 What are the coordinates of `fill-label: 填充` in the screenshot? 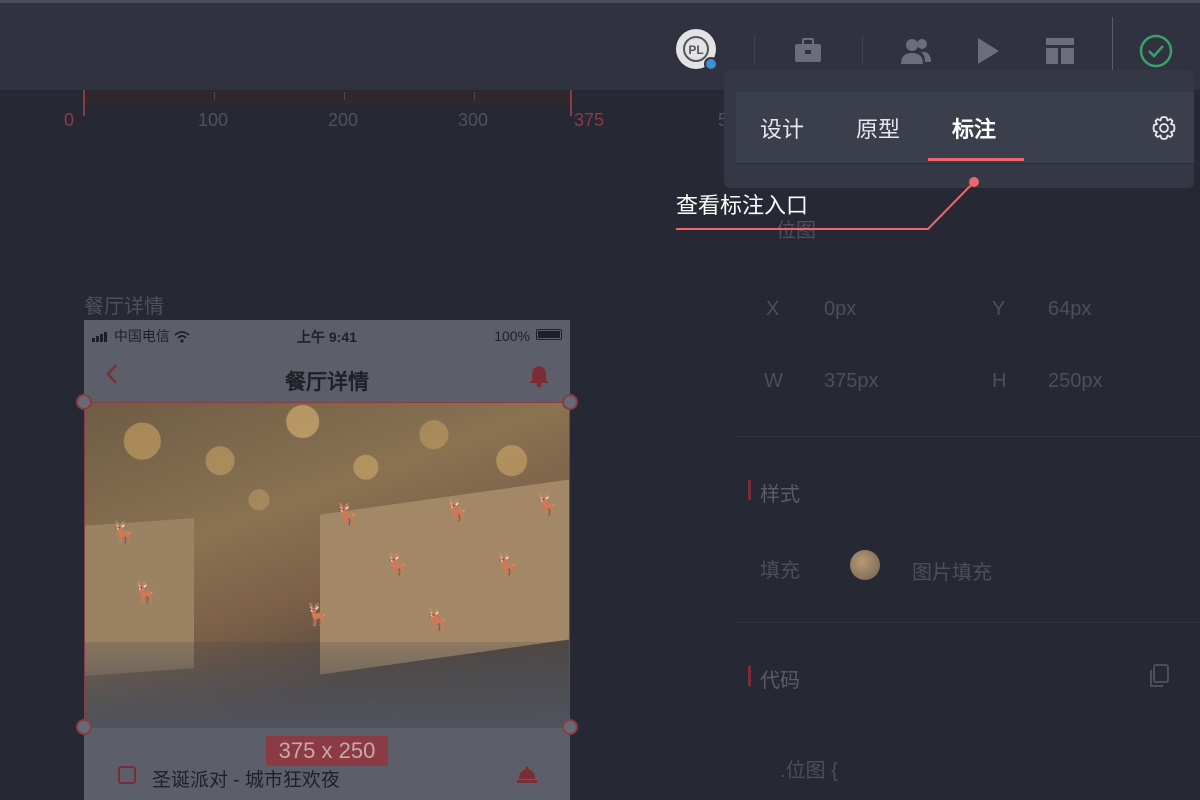 It's located at (780, 571).